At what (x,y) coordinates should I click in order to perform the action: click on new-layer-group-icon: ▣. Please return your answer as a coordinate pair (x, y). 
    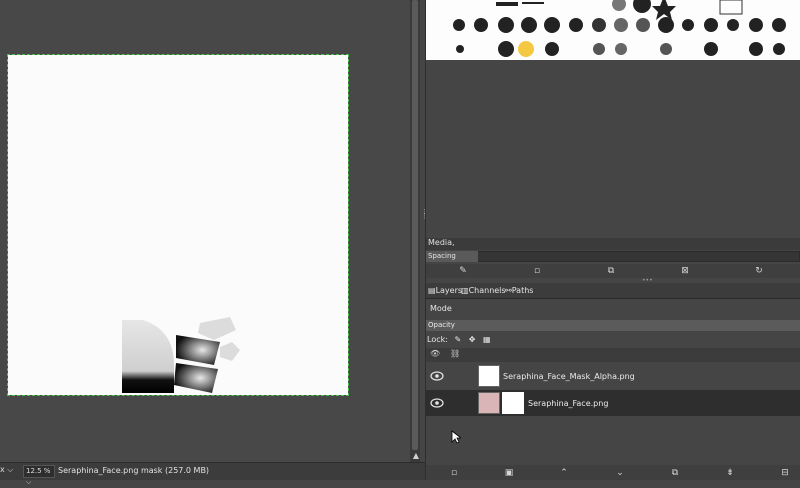
    Looking at the image, I should click on (509, 473).